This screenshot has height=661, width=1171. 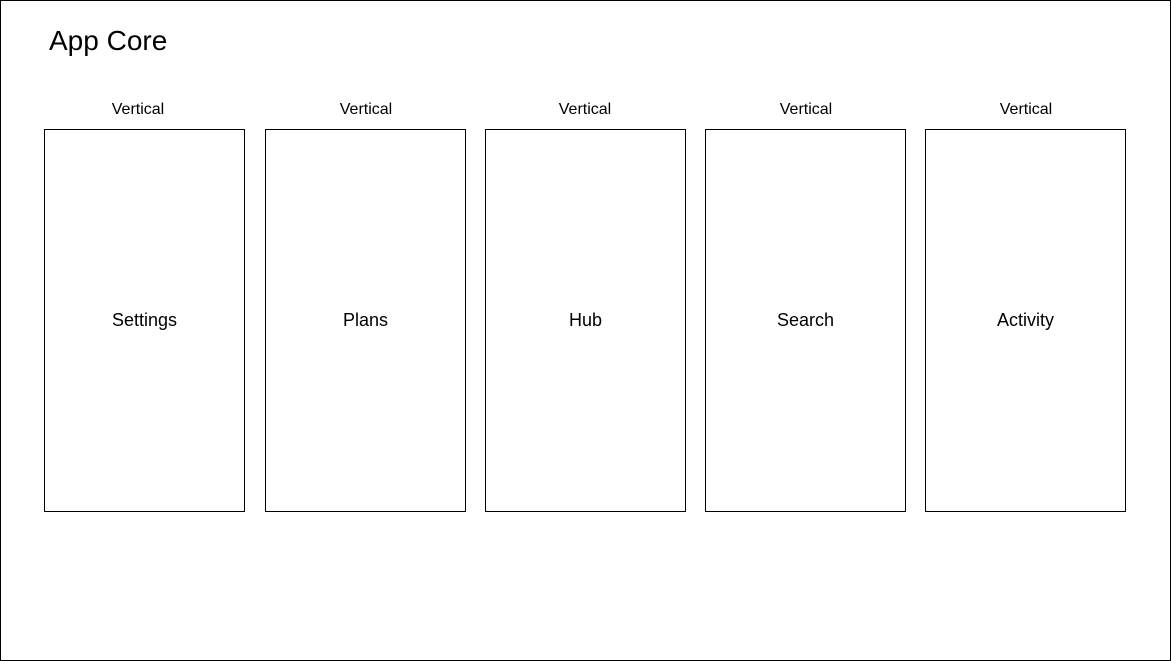 What do you see at coordinates (366, 109) in the screenshot?
I see `column-label-plans: Vertical` at bounding box center [366, 109].